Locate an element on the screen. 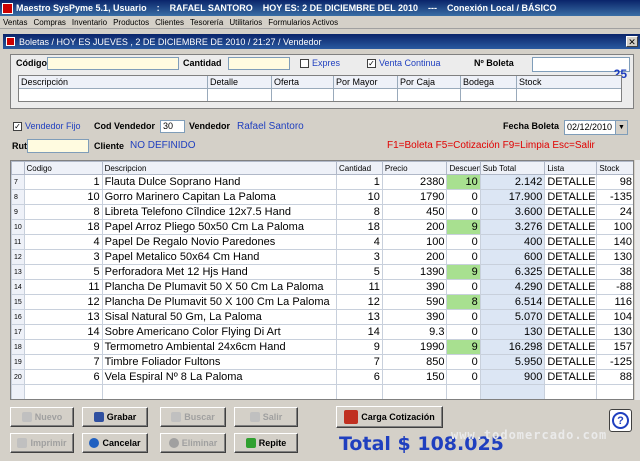 This screenshot has height=461, width=640. cell-codigo: 8 is located at coordinates (63, 212).